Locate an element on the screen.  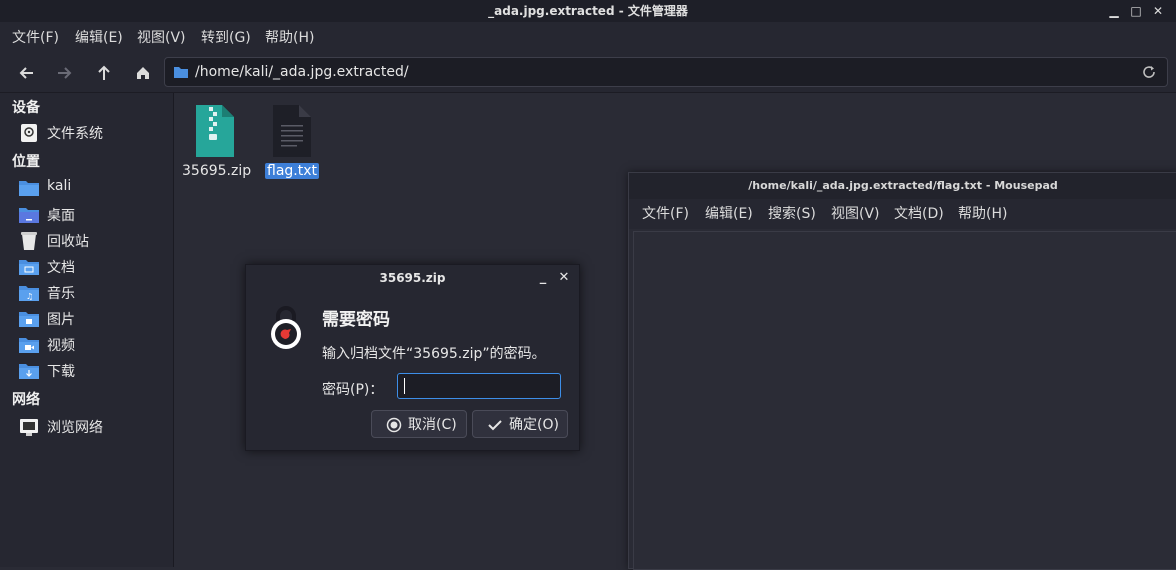
dialog-minimize-button: _ is located at coordinates (543, 278).